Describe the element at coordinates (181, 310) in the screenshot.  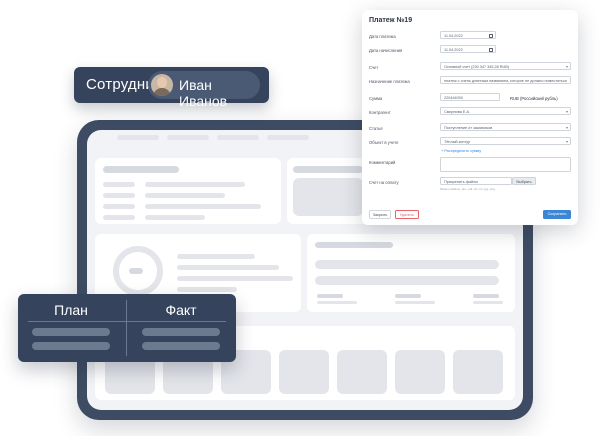
I see `fact-header: Факт` at that location.